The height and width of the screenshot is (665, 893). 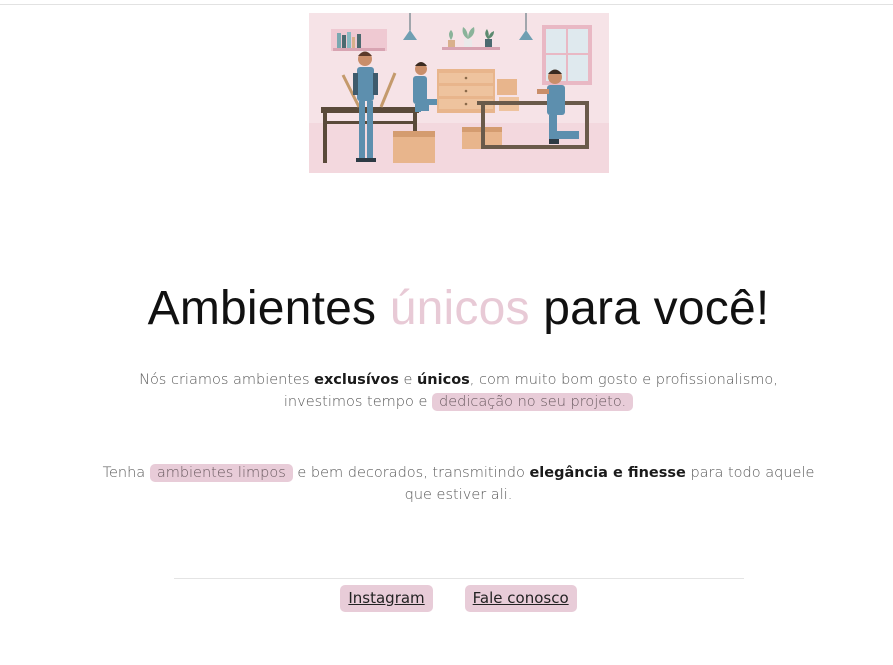 What do you see at coordinates (446, 4) in the screenshot?
I see `top-divider` at bounding box center [446, 4].